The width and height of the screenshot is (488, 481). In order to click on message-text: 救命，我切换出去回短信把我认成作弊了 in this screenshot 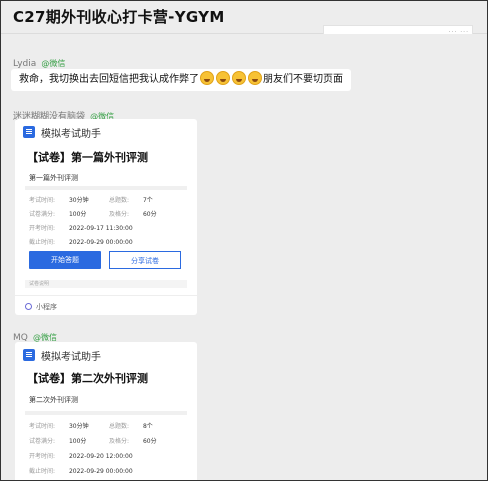, I will do `click(109, 79)`.